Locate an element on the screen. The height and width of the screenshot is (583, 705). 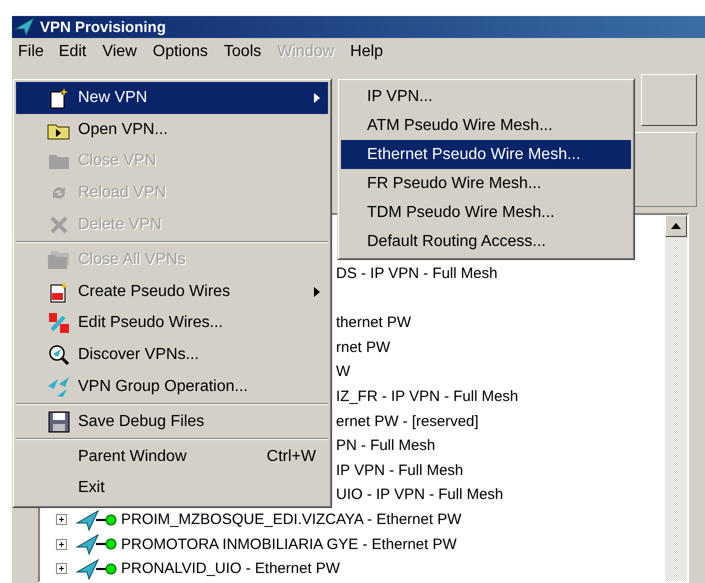
folders-icon is located at coordinates (59, 259).